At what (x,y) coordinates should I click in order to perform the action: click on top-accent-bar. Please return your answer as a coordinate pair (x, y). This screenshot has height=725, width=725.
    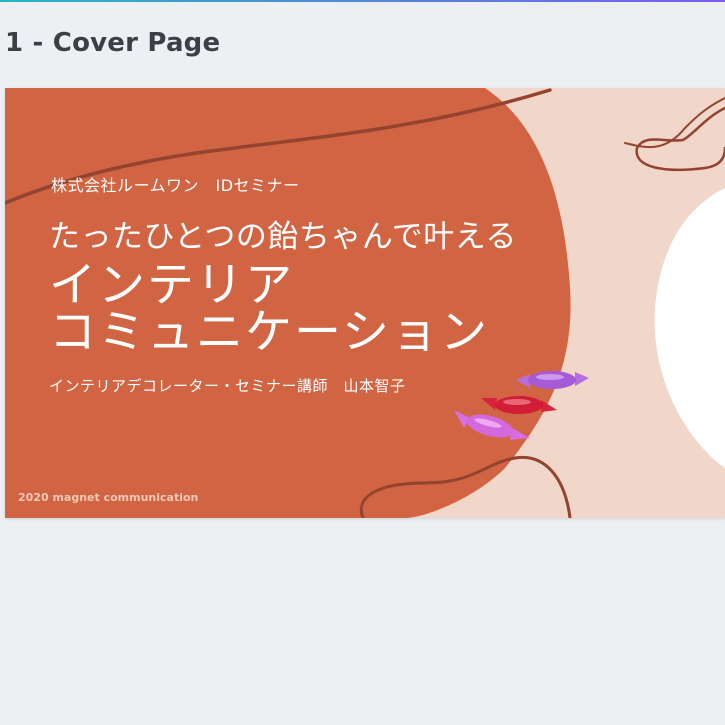
    Looking at the image, I should click on (362, 1).